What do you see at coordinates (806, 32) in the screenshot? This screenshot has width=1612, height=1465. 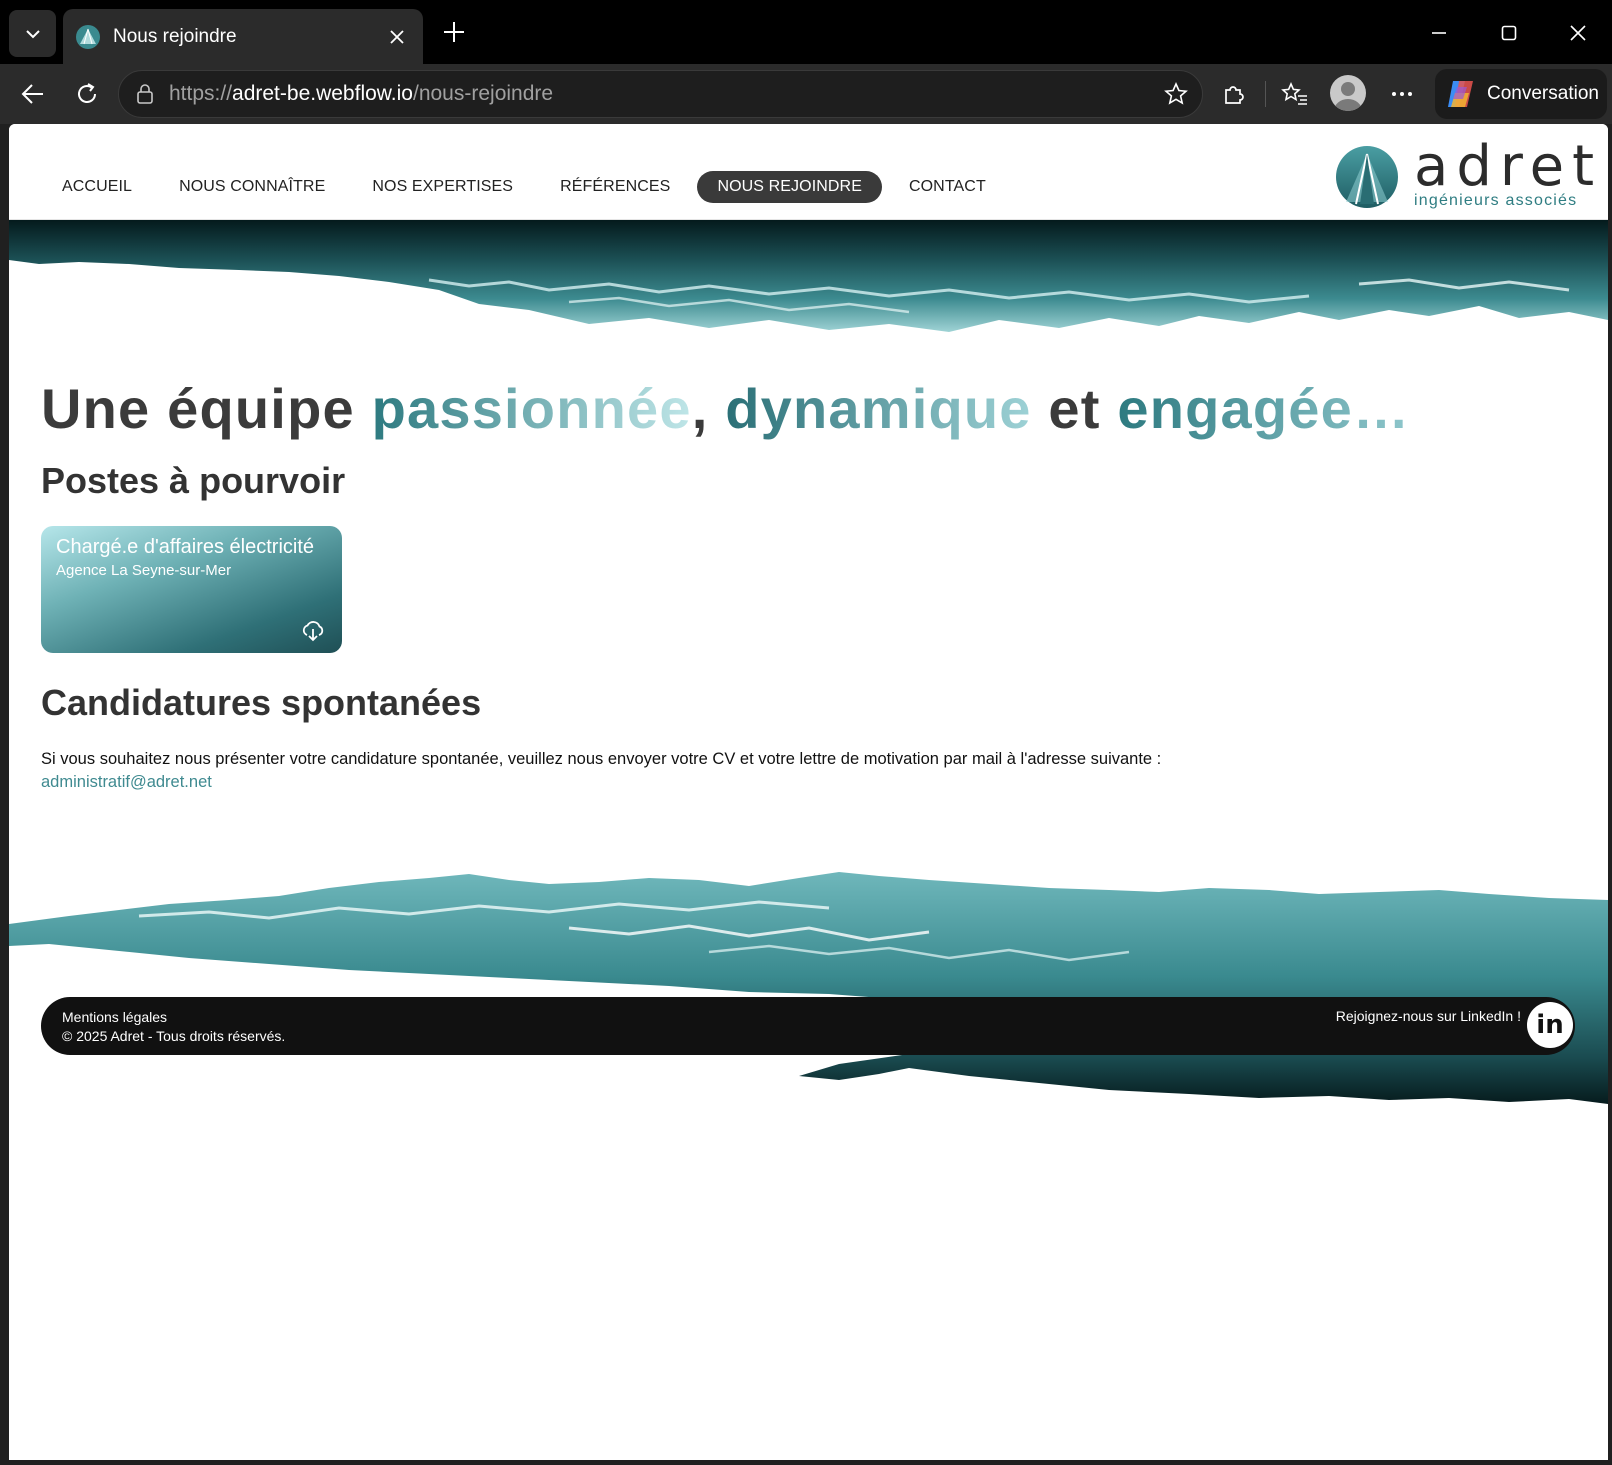 I see `browser-tab-bar: Nous rejoindre` at bounding box center [806, 32].